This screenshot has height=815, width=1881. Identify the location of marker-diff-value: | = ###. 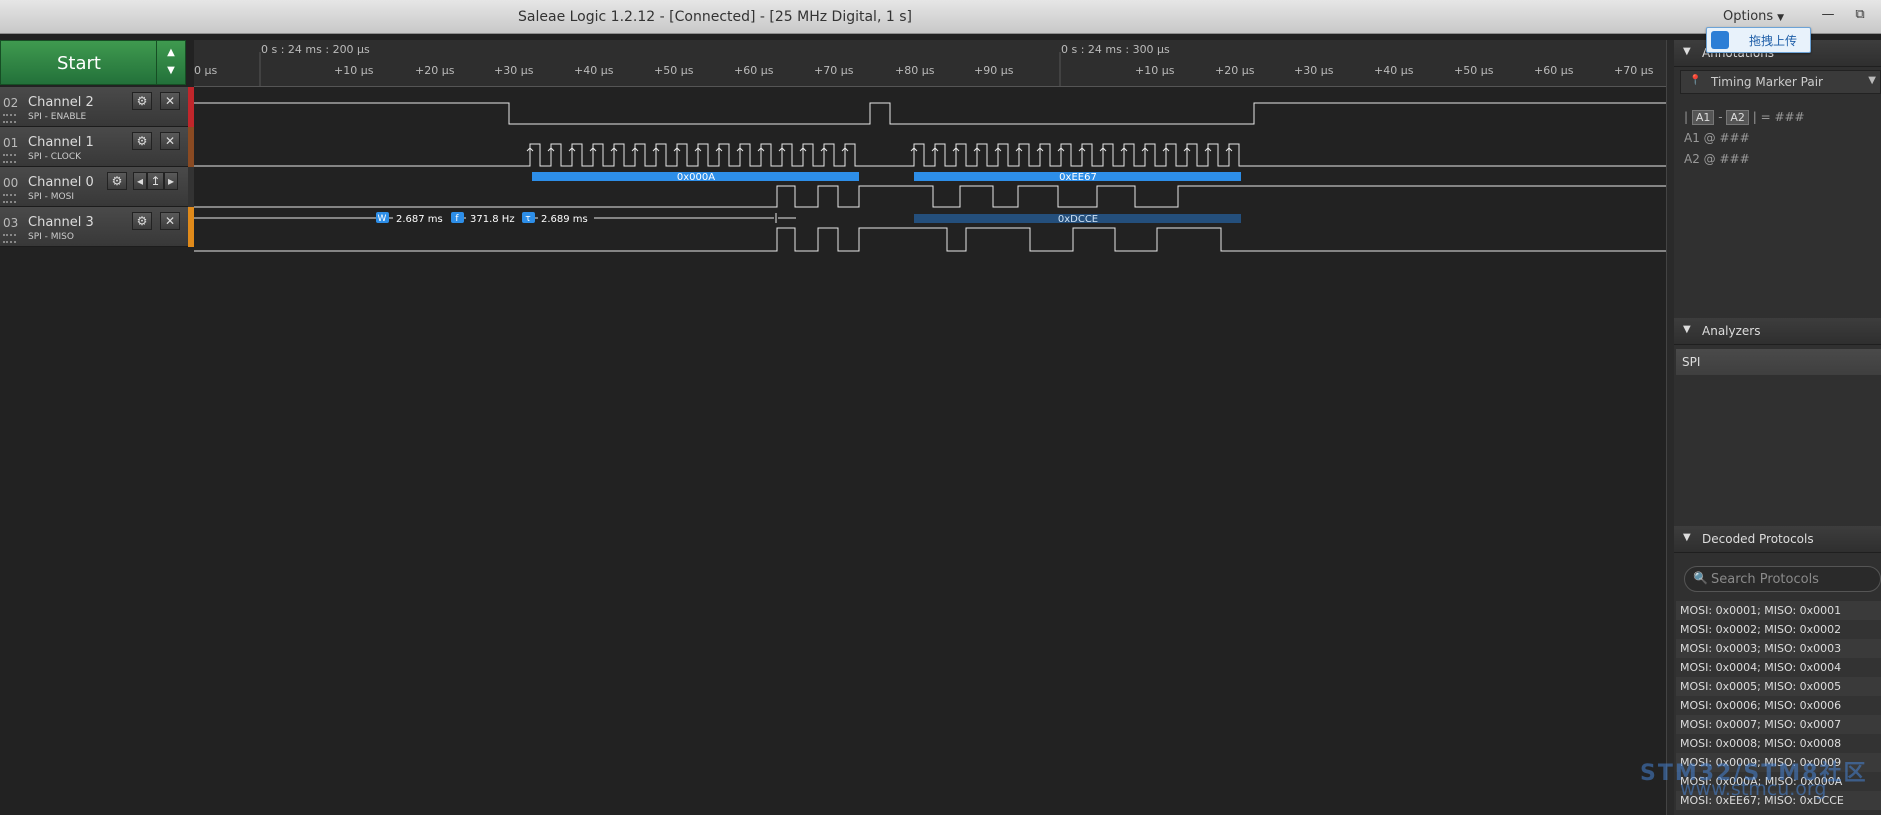
(1778, 117).